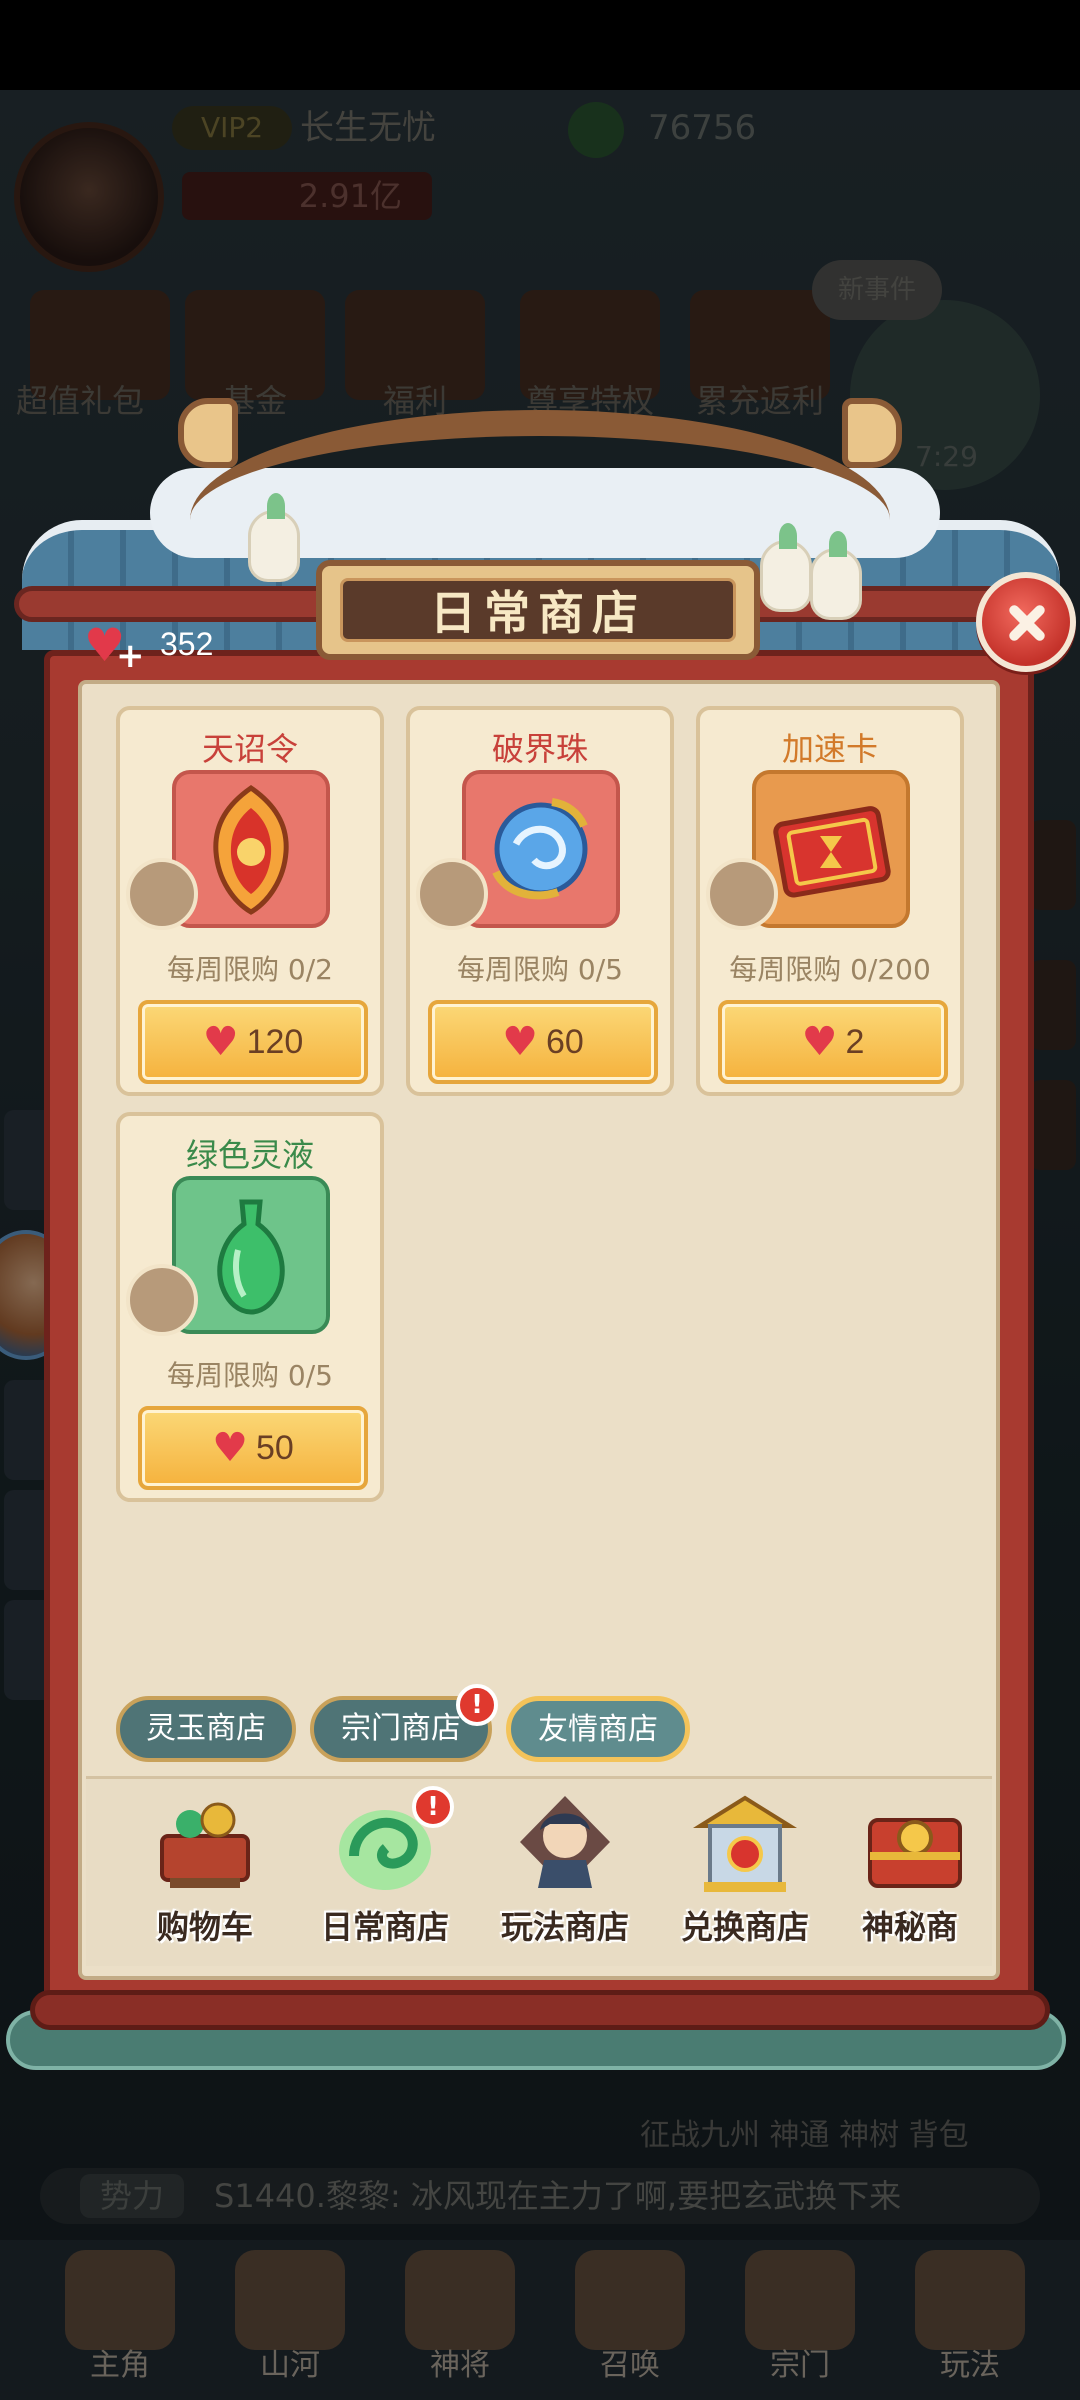  What do you see at coordinates (460, 2320) in the screenshot?
I see `nav-item: 神将` at bounding box center [460, 2320].